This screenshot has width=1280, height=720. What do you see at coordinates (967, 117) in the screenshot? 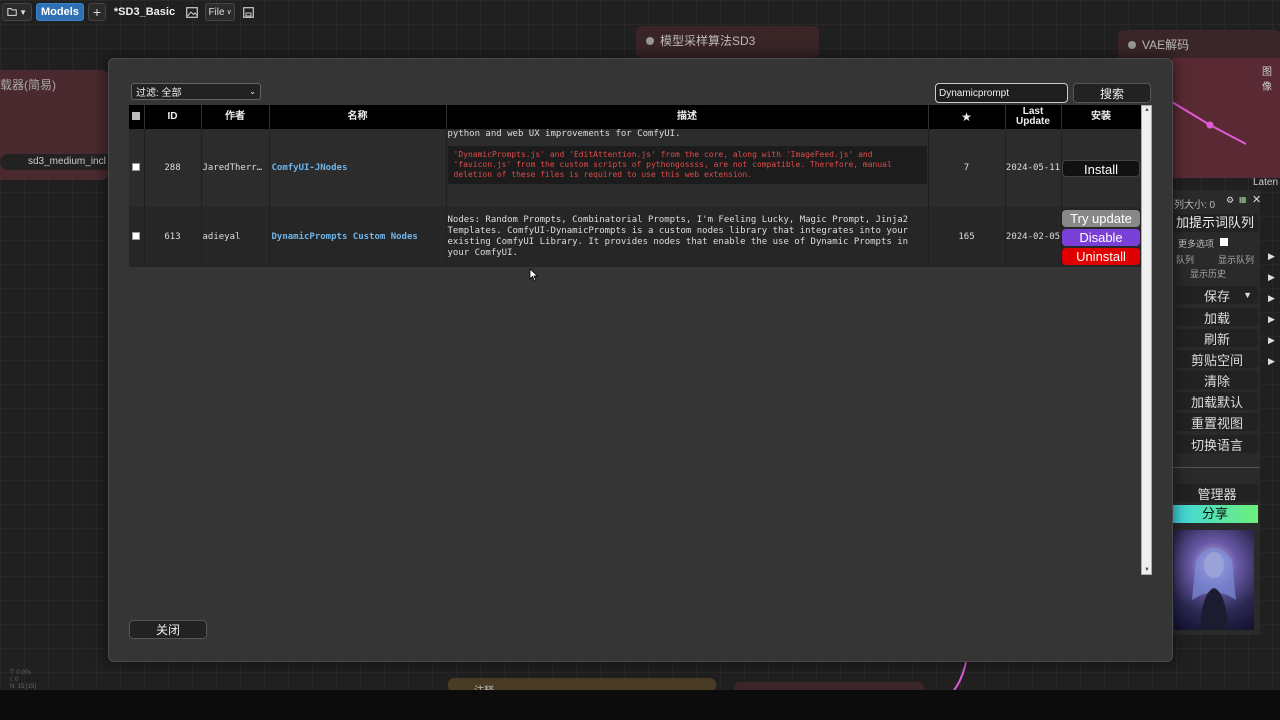
I see `column-header-stars: ★` at bounding box center [967, 117].